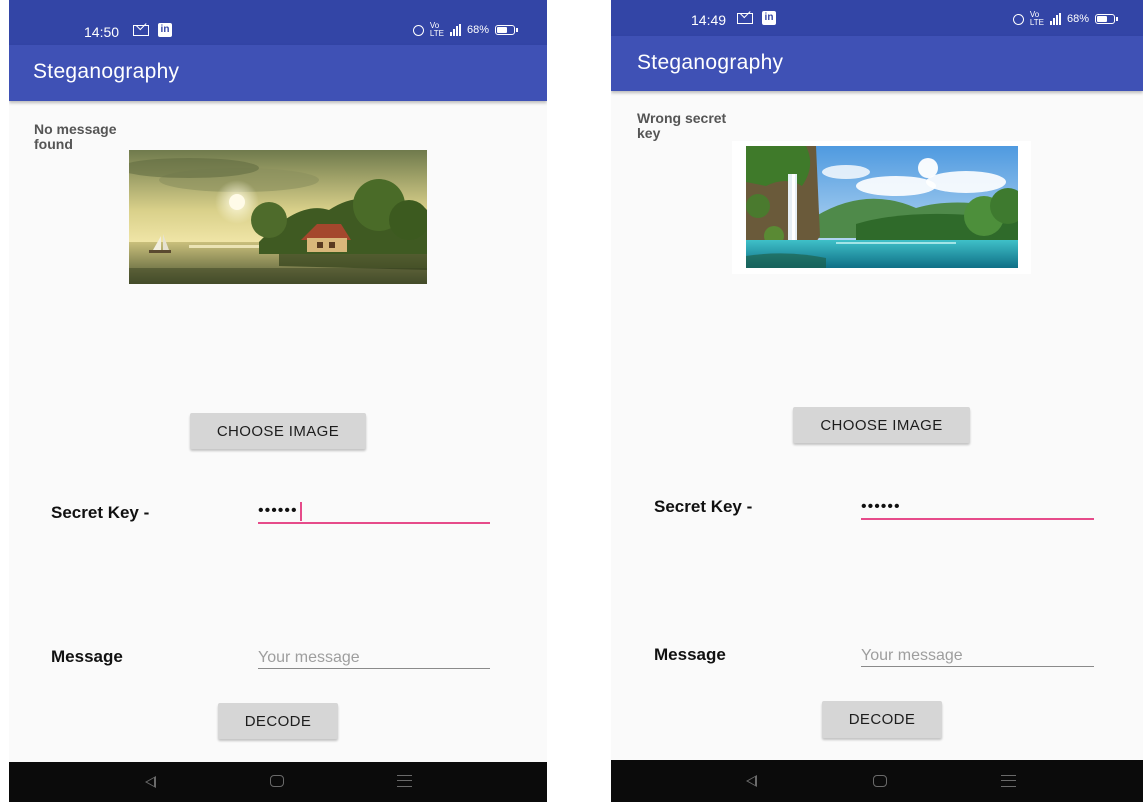 The width and height of the screenshot is (1143, 802). Describe the element at coordinates (877, 18) in the screenshot. I see `status-bar: 14:49 in Vo LTE 68%` at that location.